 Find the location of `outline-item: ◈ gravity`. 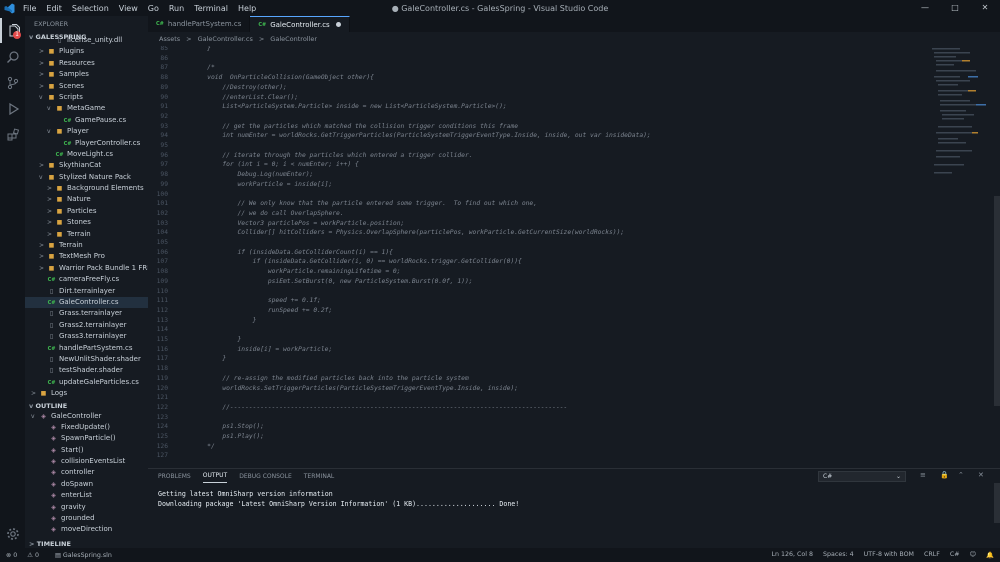

outline-item: ◈ gravity is located at coordinates (86, 507).